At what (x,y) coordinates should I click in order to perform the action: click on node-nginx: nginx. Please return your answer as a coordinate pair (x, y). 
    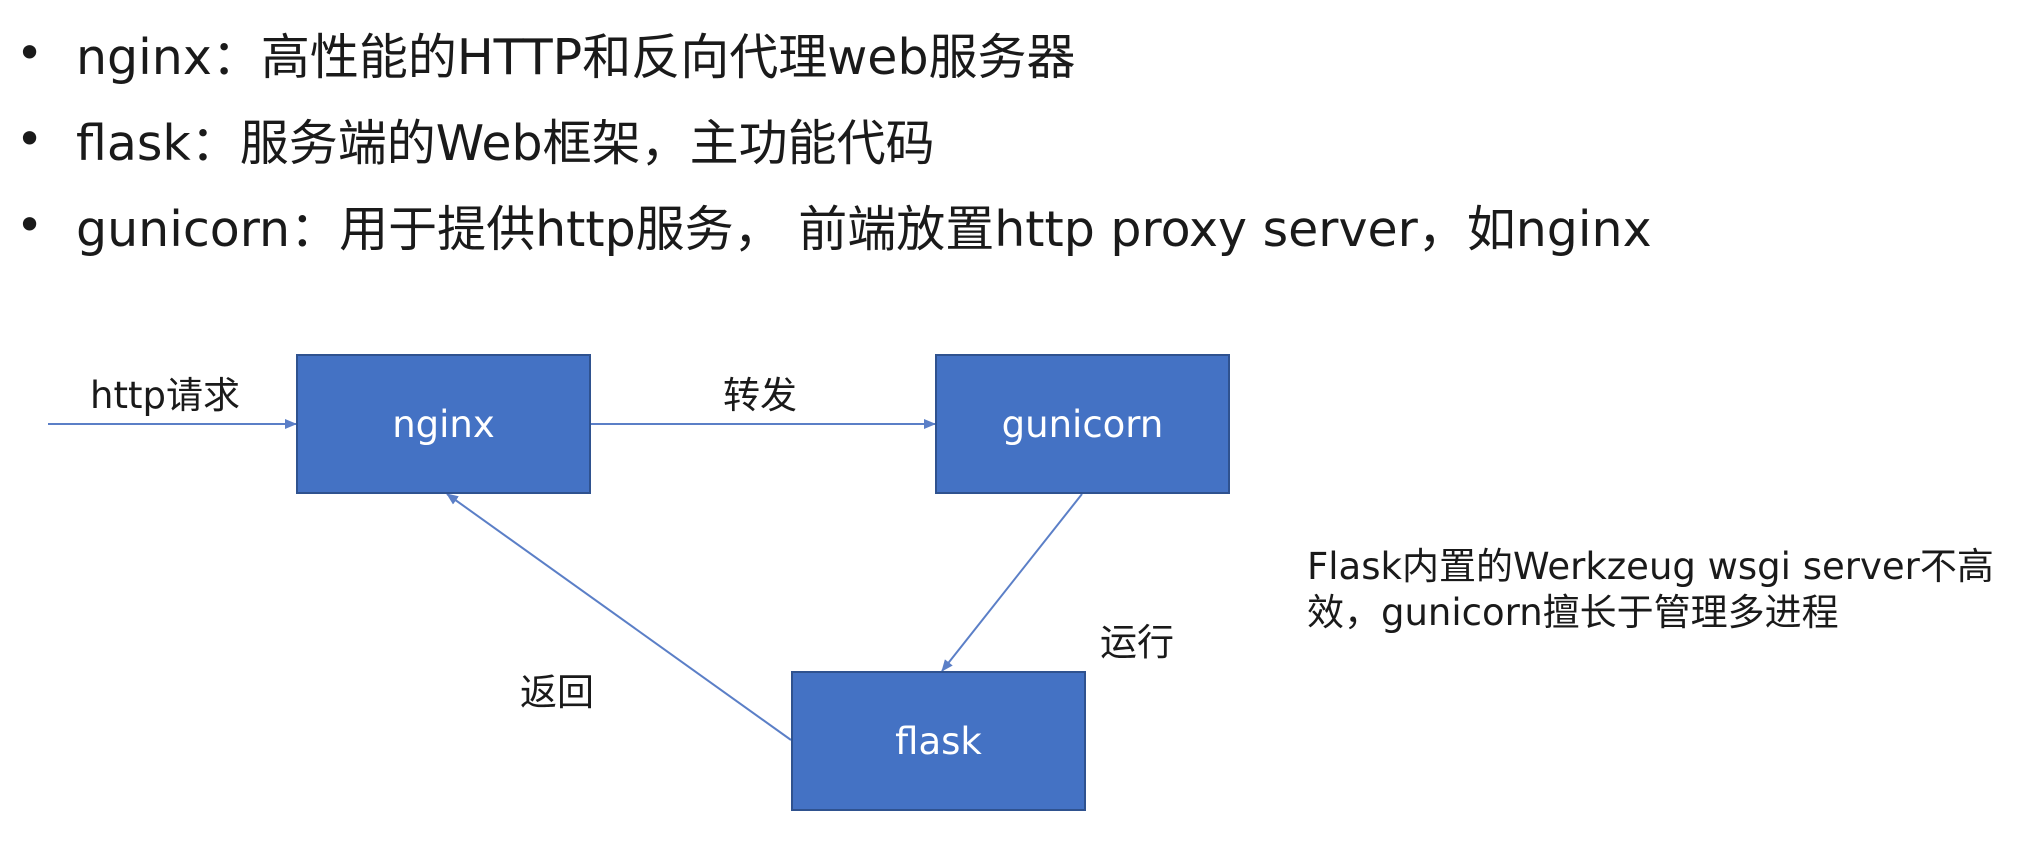
    Looking at the image, I should click on (443, 424).